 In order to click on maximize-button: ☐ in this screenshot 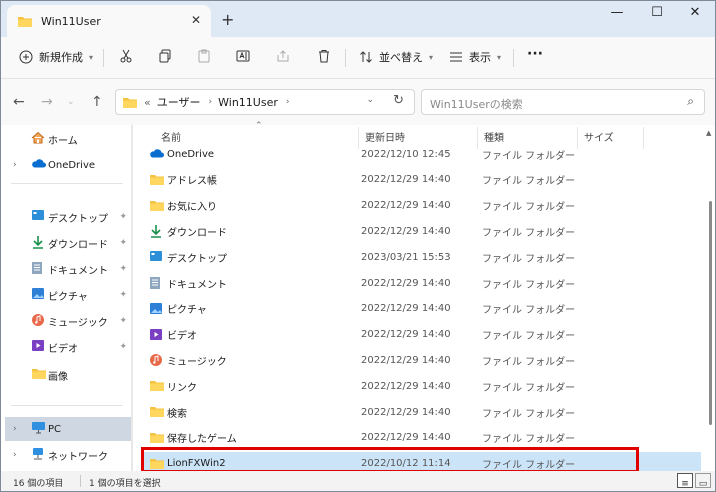, I will do `click(657, 12)`.